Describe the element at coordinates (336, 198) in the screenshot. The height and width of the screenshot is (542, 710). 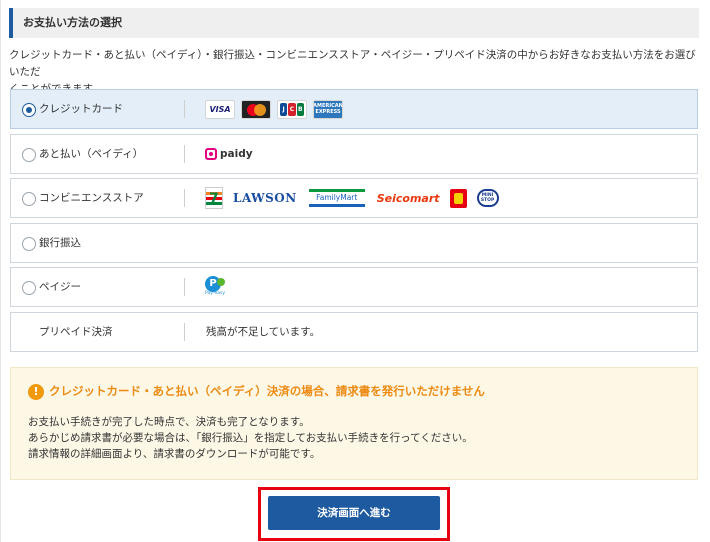
I see `familymart-logo: FamilyMart` at that location.